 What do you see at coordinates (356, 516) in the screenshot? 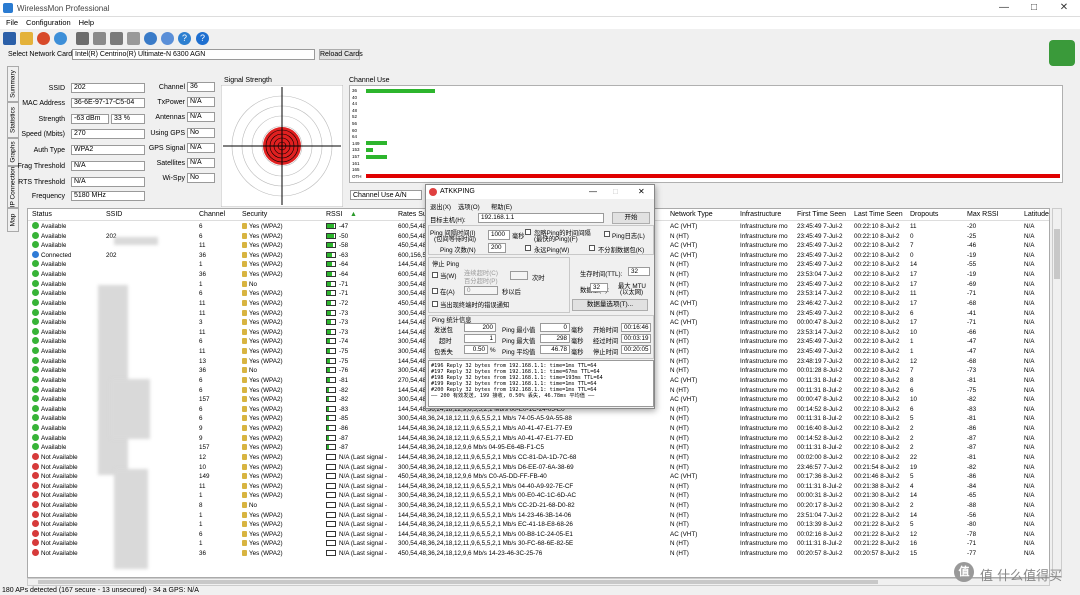
I see `rssi-cell: N/A (Last signal -` at bounding box center [356, 516].